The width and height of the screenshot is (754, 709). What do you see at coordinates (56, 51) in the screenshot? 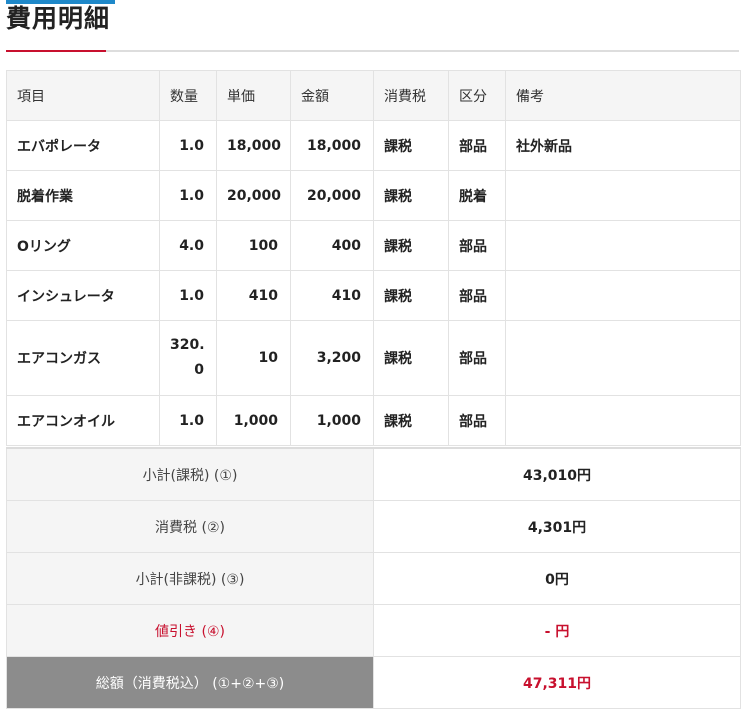
I see `title-divider-accent` at bounding box center [56, 51].